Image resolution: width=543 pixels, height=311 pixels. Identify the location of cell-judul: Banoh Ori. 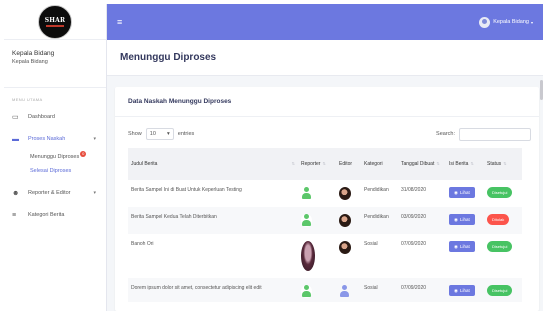
(142, 244).